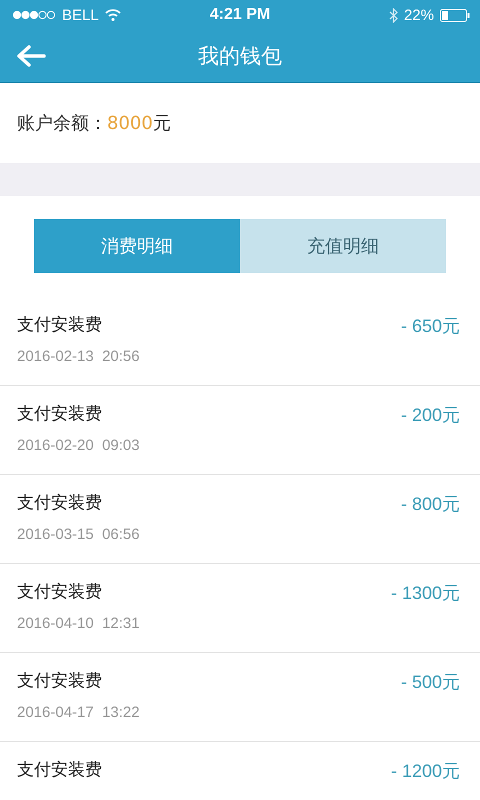 This screenshot has height=800, width=480. Describe the element at coordinates (34, 15) in the screenshot. I see `signal-icon` at that location.